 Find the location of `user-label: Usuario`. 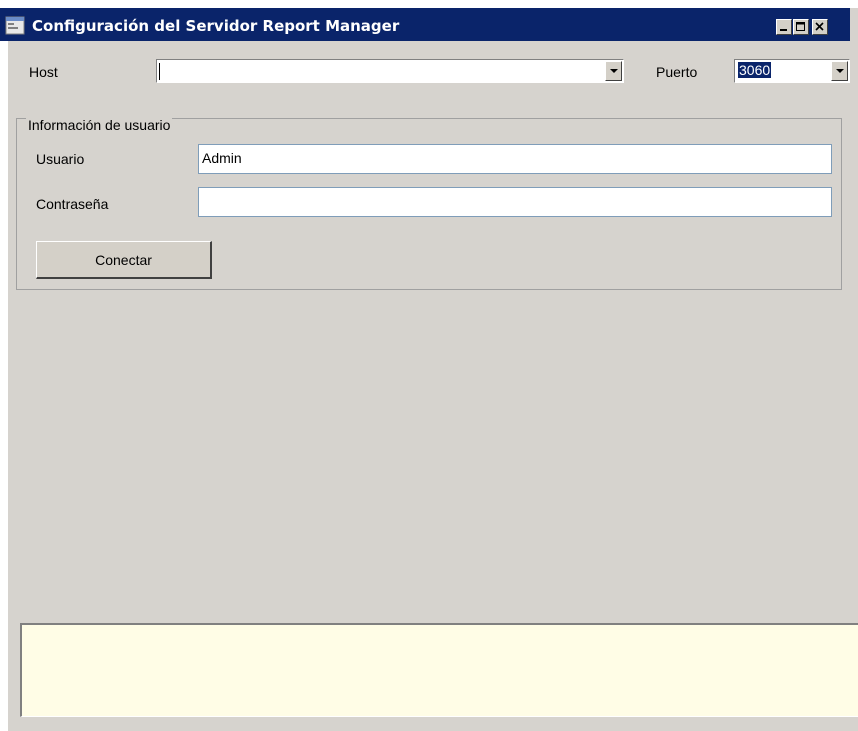

user-label: Usuario is located at coordinates (60, 159).